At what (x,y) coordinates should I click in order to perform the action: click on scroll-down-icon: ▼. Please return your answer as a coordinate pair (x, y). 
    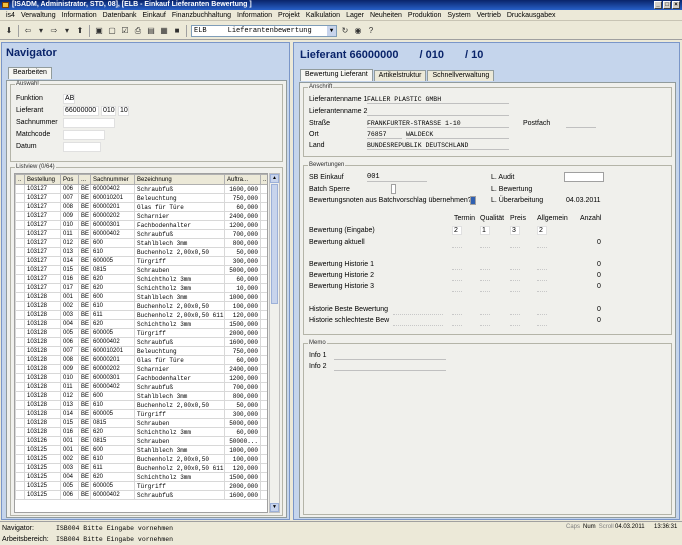
    Looking at the image, I should click on (274, 507).